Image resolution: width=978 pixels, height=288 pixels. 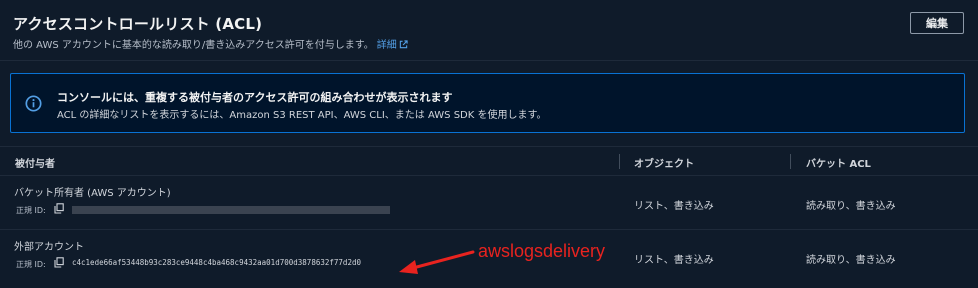 What do you see at coordinates (542, 251) in the screenshot?
I see `annotation-label: awslogsdelivery` at bounding box center [542, 251].